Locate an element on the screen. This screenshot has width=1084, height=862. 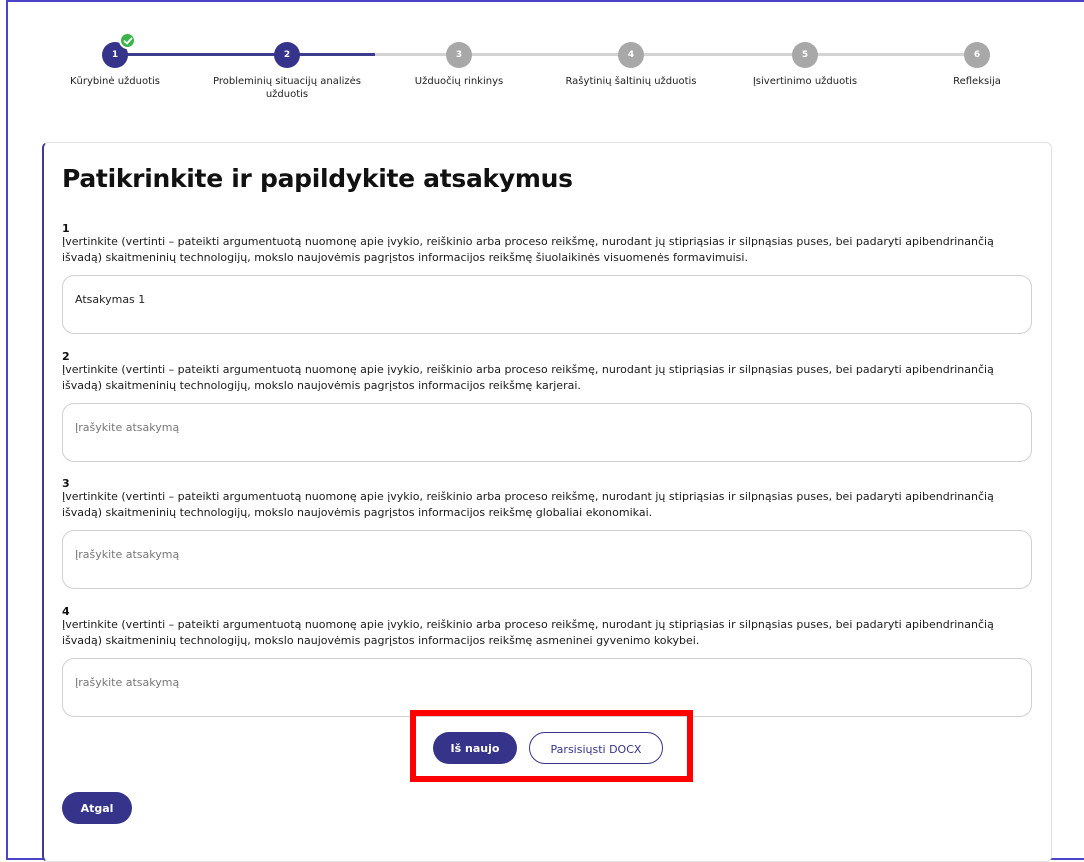
check-icon is located at coordinates (127, 40).